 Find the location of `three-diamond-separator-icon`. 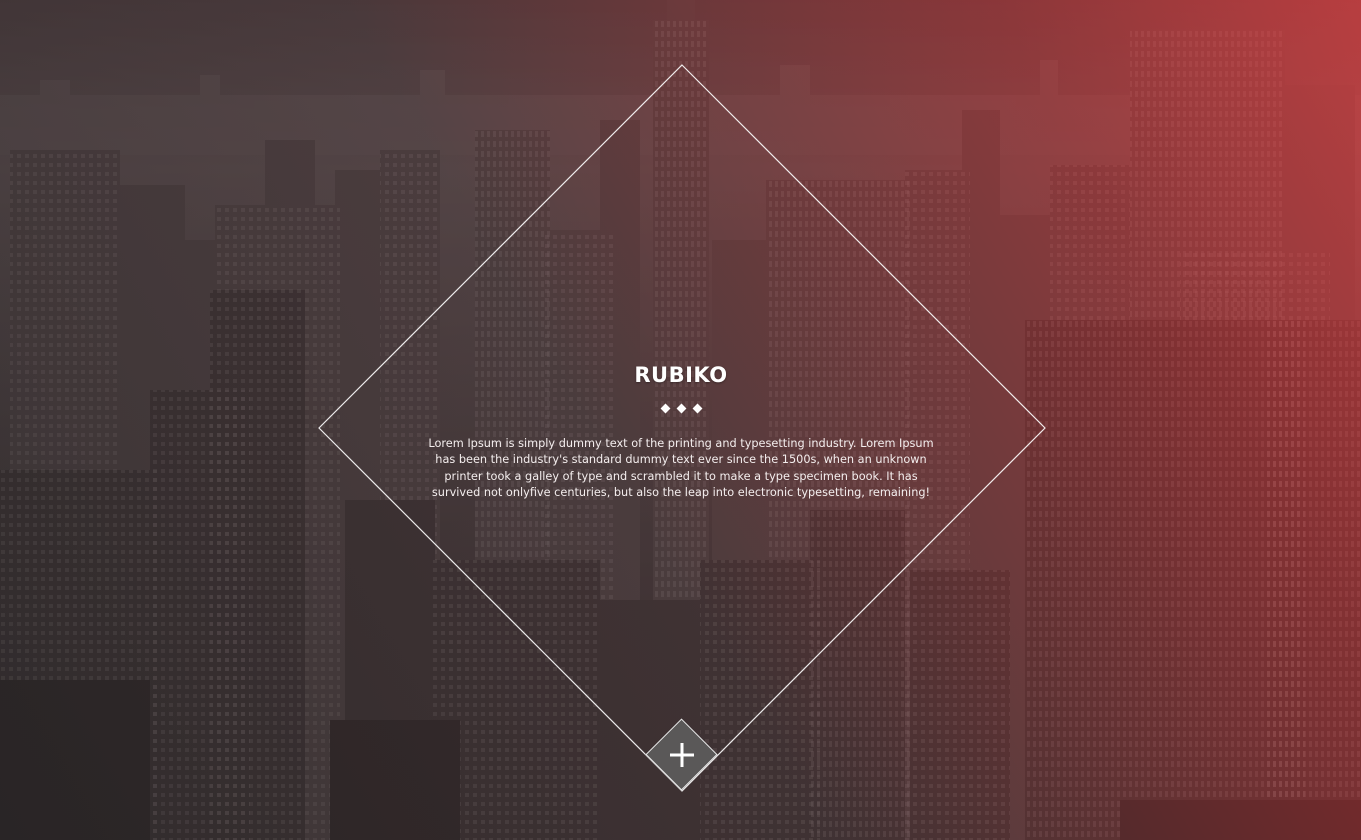

three-diamond-separator-icon is located at coordinates (681, 409).